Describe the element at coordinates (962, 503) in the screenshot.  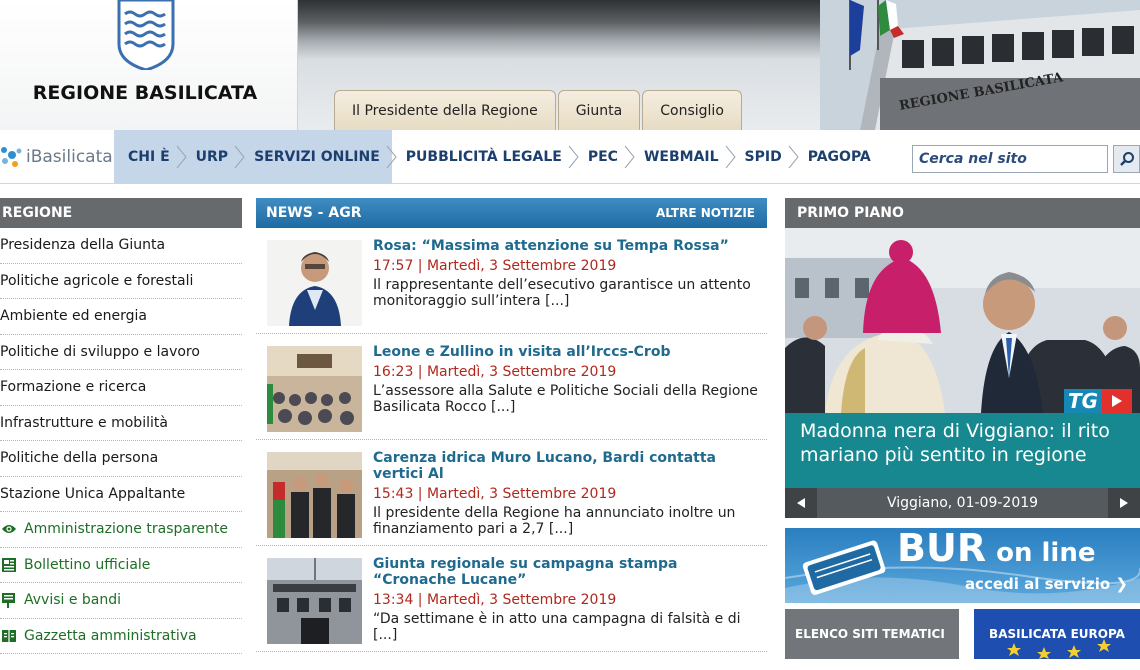
I see `primo-piano-date: Viggiano, 01-09-2019` at that location.